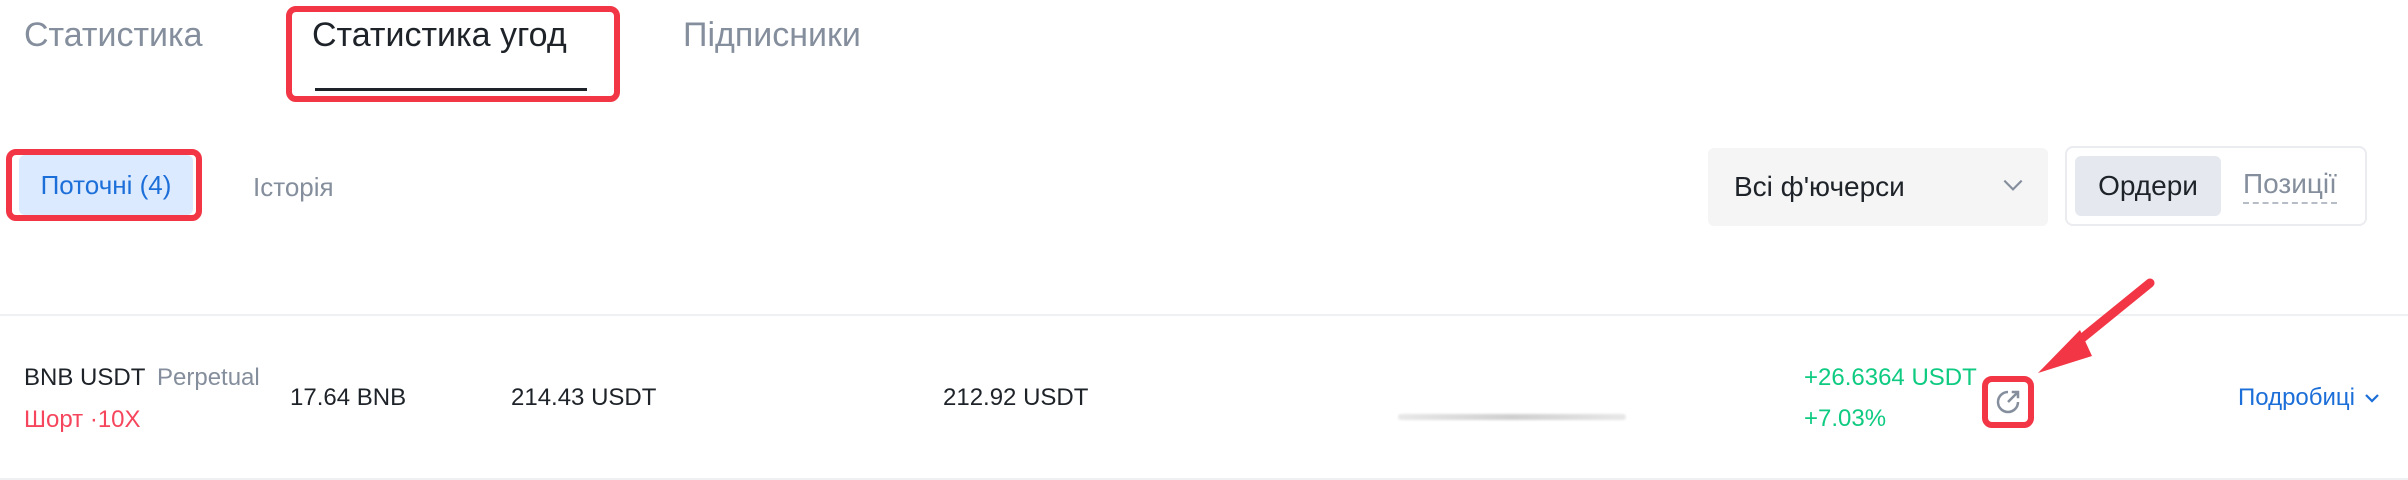 The width and height of the screenshot is (2408, 480). I want to click on blurred-value, so click(1512, 417).